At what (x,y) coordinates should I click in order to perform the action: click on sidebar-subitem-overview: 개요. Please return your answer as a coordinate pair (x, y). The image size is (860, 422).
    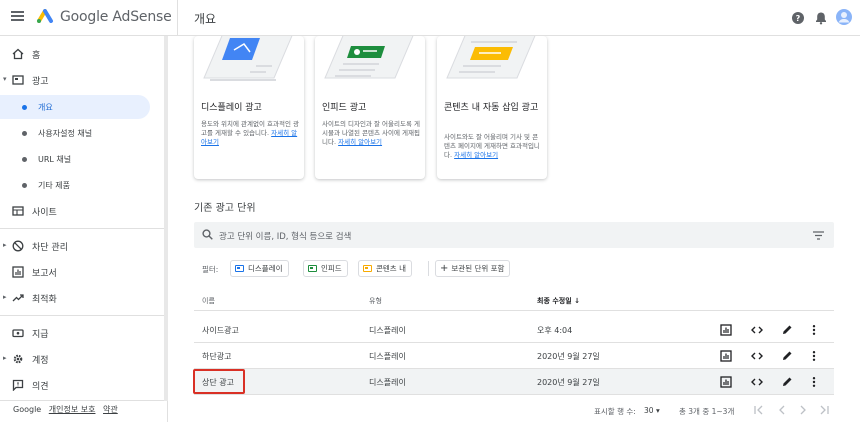
    Looking at the image, I should click on (75, 107).